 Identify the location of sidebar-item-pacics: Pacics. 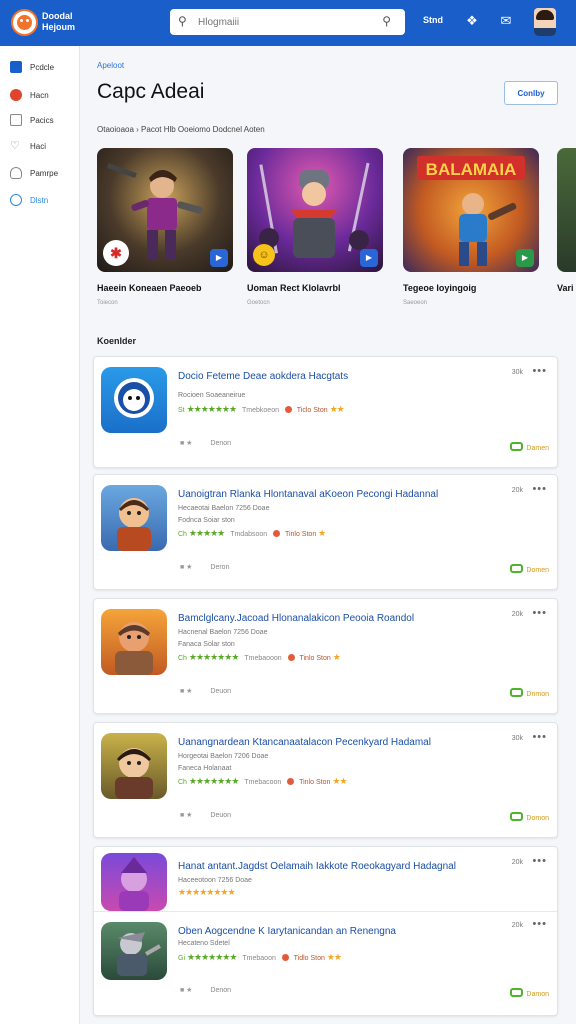
(32, 120).